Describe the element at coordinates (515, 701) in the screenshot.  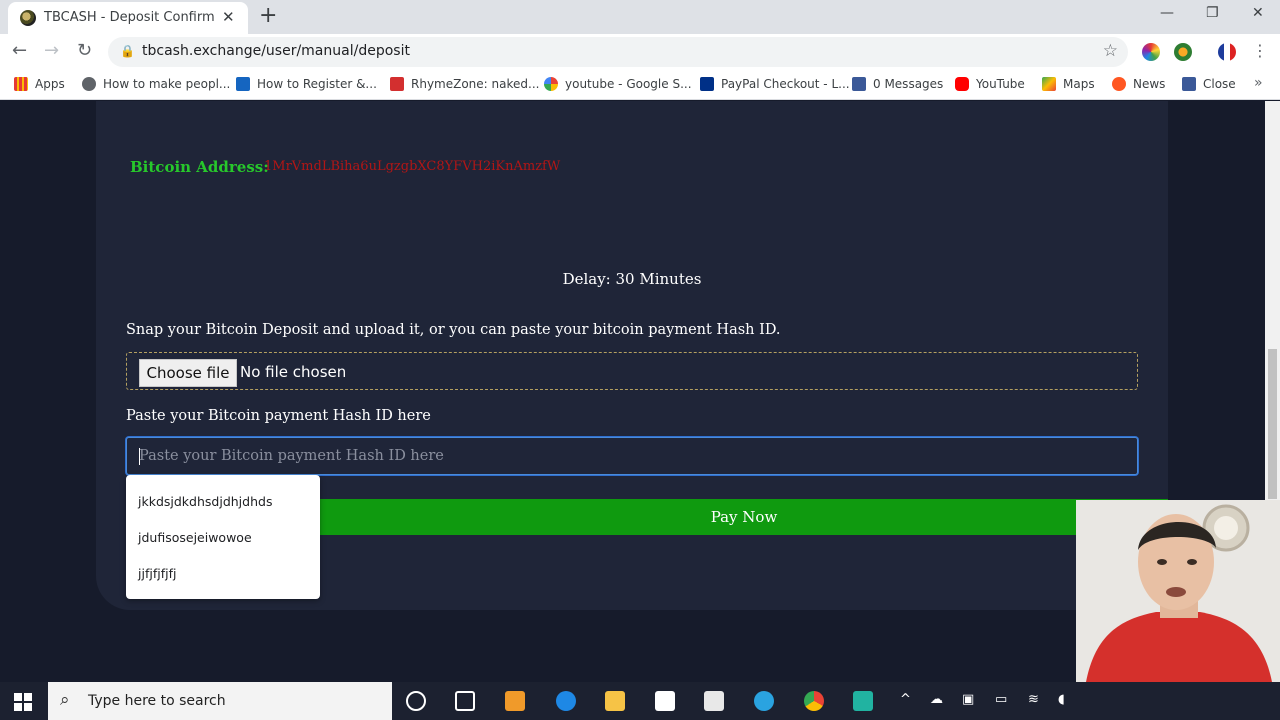
I see `sublime-text-icon` at that location.